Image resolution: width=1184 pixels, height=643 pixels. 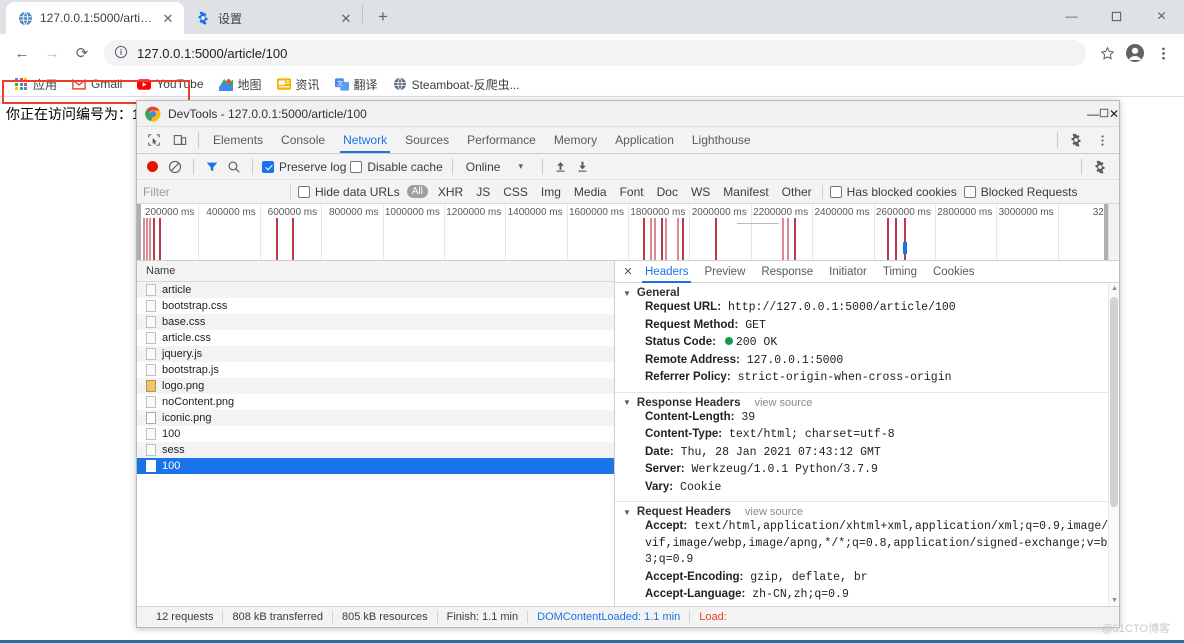 I want to click on table-row: noContent.png, so click(x=375, y=402).